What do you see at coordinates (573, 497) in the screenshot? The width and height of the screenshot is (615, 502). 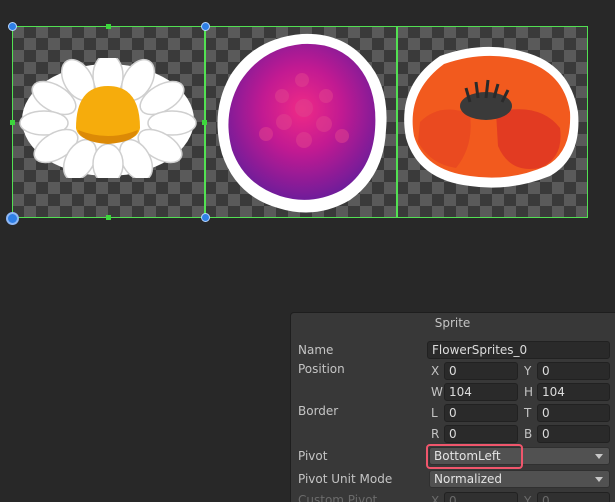 I see `custom-pivot-y-field: 0` at bounding box center [573, 497].